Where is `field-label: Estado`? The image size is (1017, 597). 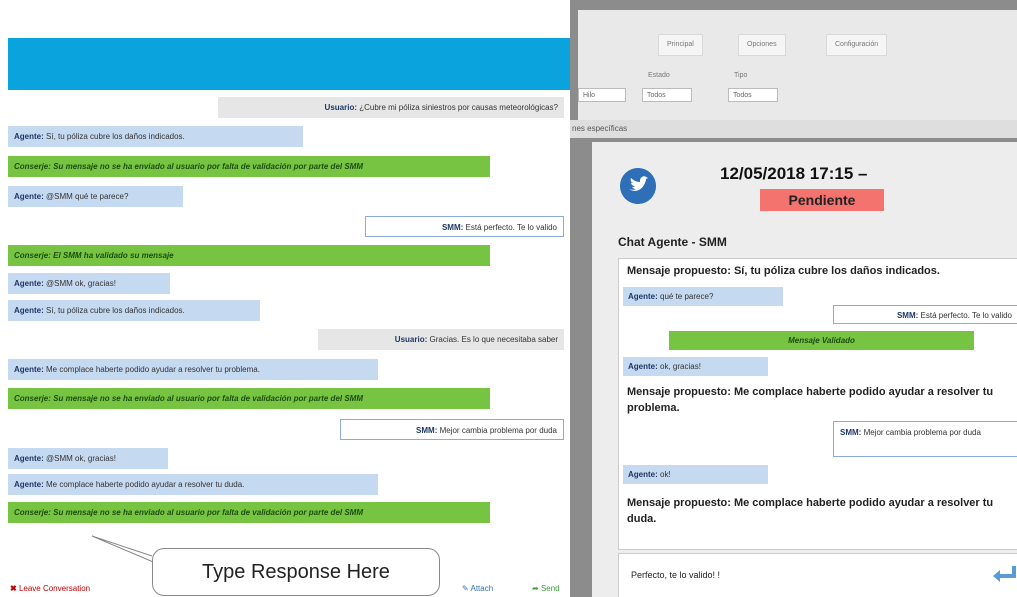 field-label: Estado is located at coordinates (659, 75).